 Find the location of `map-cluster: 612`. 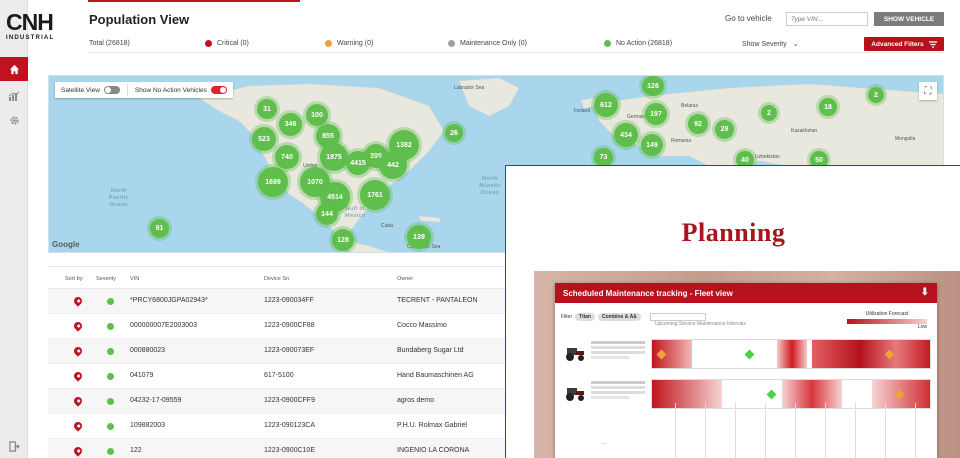

map-cluster: 612 is located at coordinates (606, 105).